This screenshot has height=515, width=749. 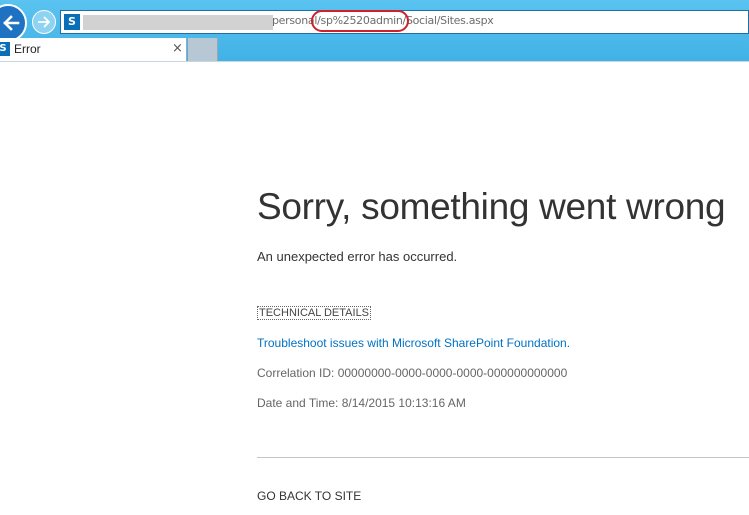 I want to click on error-datetime: Date and Time: 8/14/2015 10:13:16 AM, so click(x=361, y=403).